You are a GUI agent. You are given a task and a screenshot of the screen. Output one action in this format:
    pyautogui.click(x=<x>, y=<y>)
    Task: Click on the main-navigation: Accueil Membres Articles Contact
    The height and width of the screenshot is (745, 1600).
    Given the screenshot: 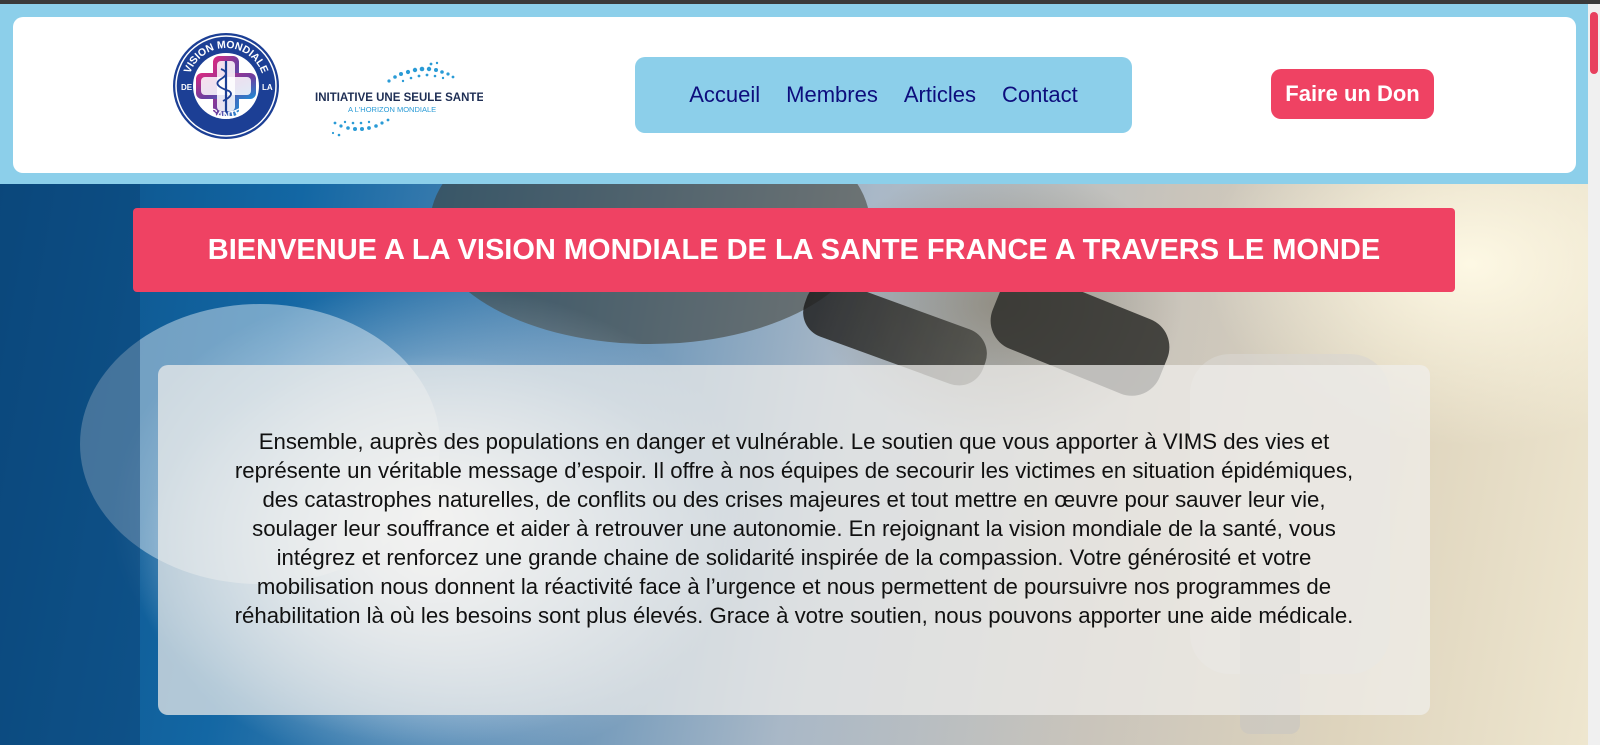 What is the action you would take?
    pyautogui.click(x=883, y=95)
    